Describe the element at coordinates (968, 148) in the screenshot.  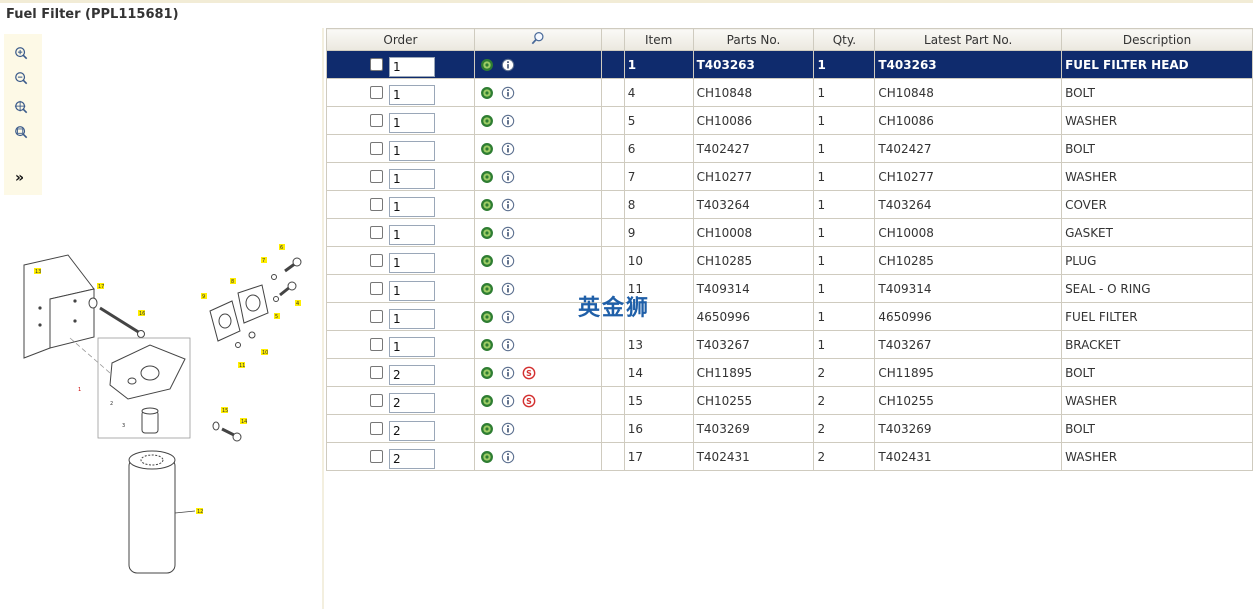
I see `latest-part-number: T402427` at that location.